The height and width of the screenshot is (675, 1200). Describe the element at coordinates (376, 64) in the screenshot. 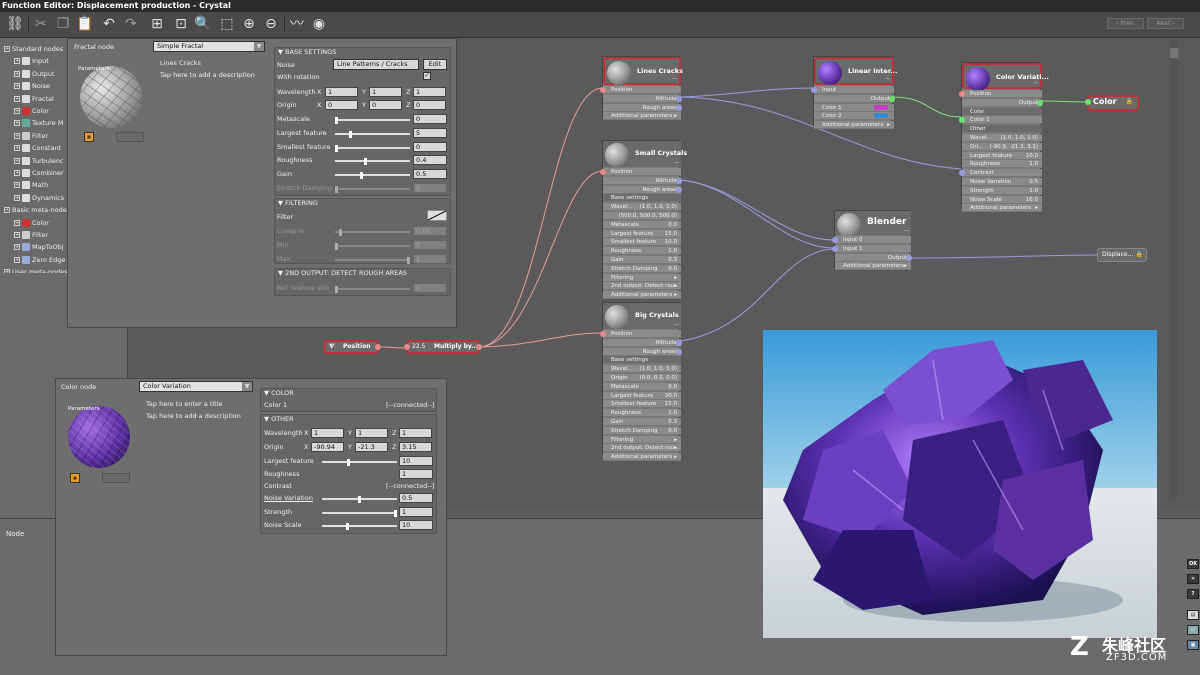

I see `noise-select: Line Patterns / Cracks` at that location.